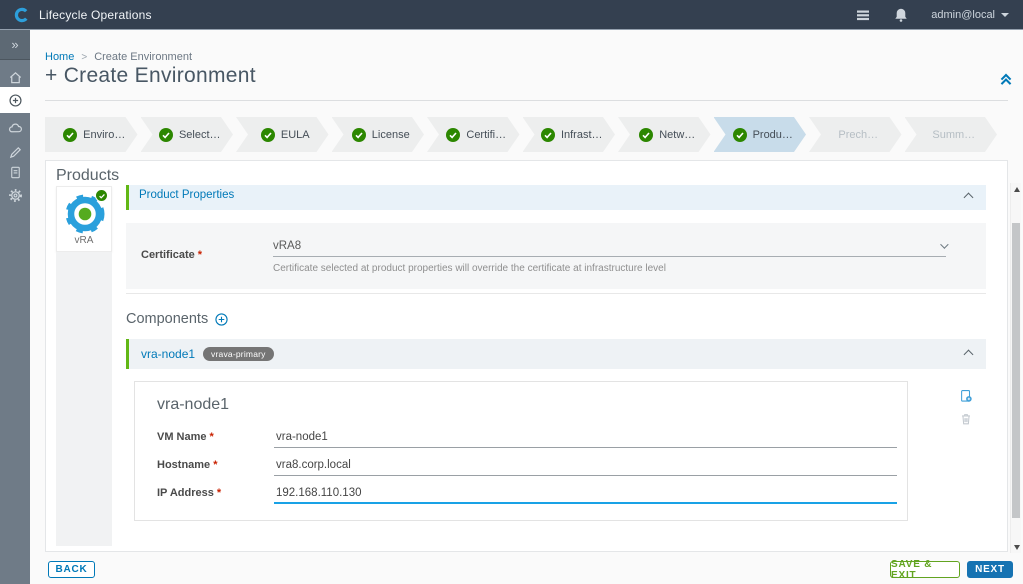 This screenshot has height=584, width=1023. Describe the element at coordinates (990, 569) in the screenshot. I see `next-button: NEXT` at that location.